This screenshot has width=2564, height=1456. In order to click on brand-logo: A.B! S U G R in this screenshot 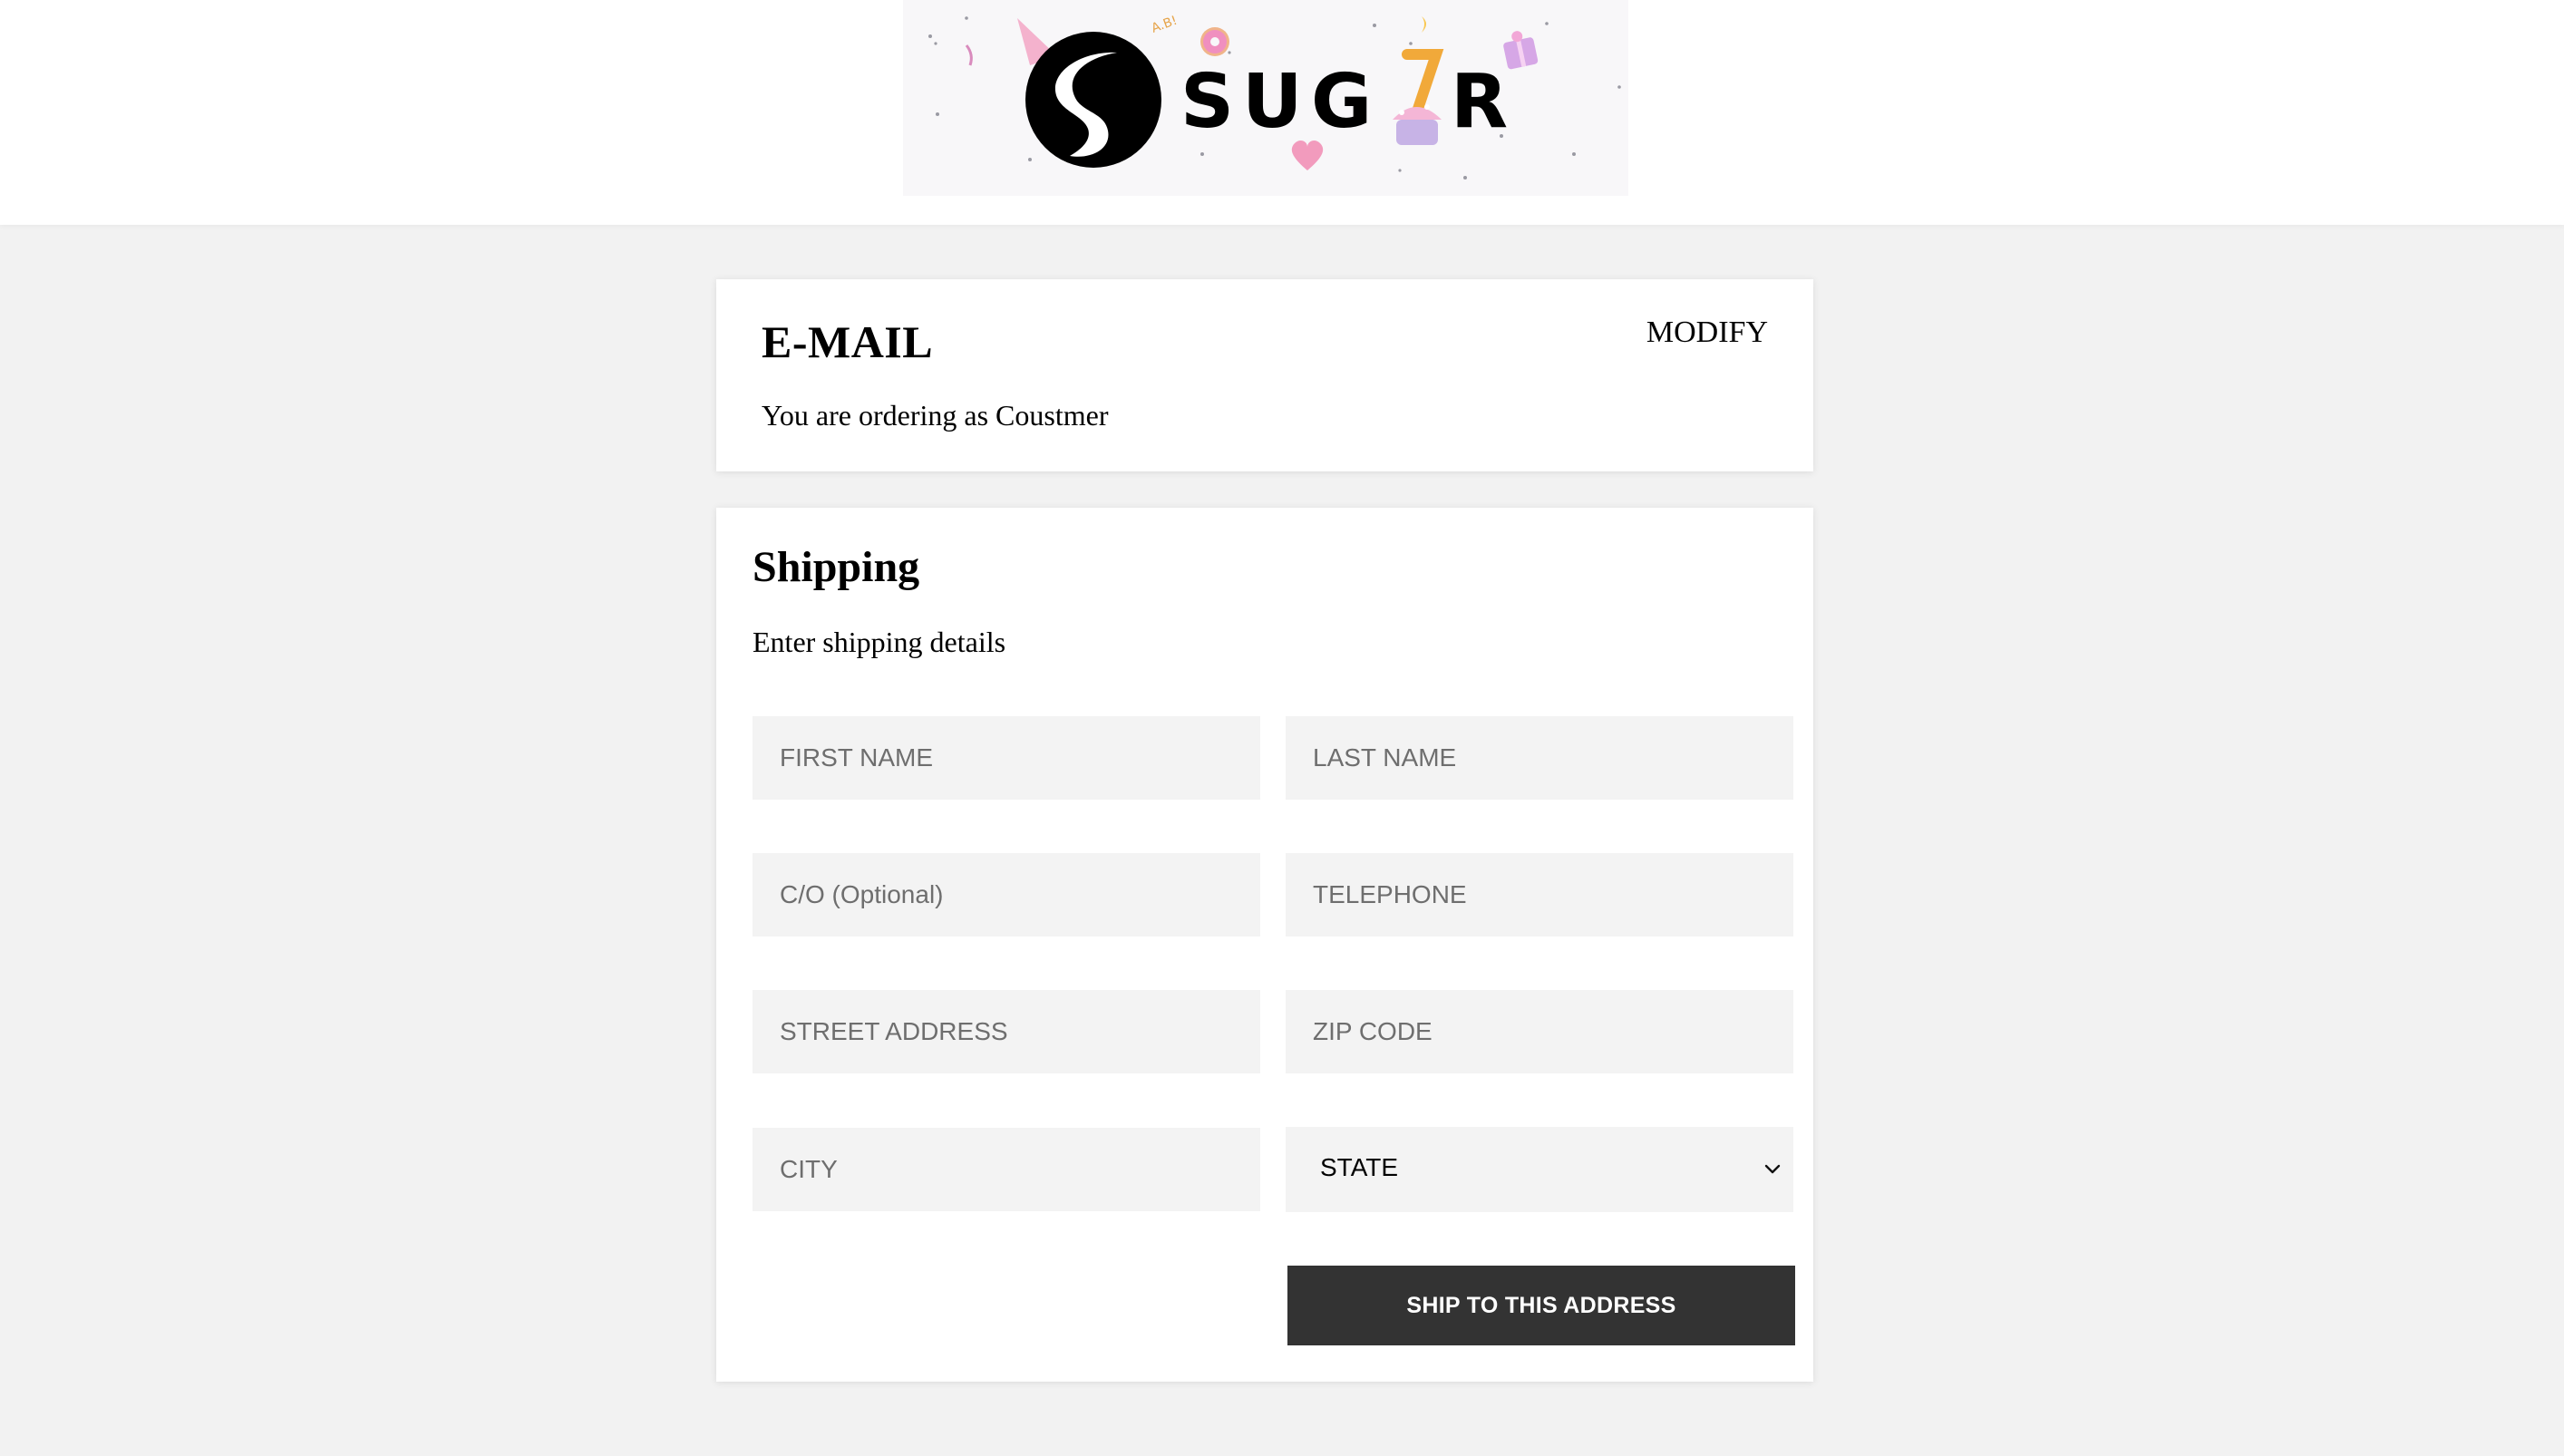, I will do `click(1274, 97)`.